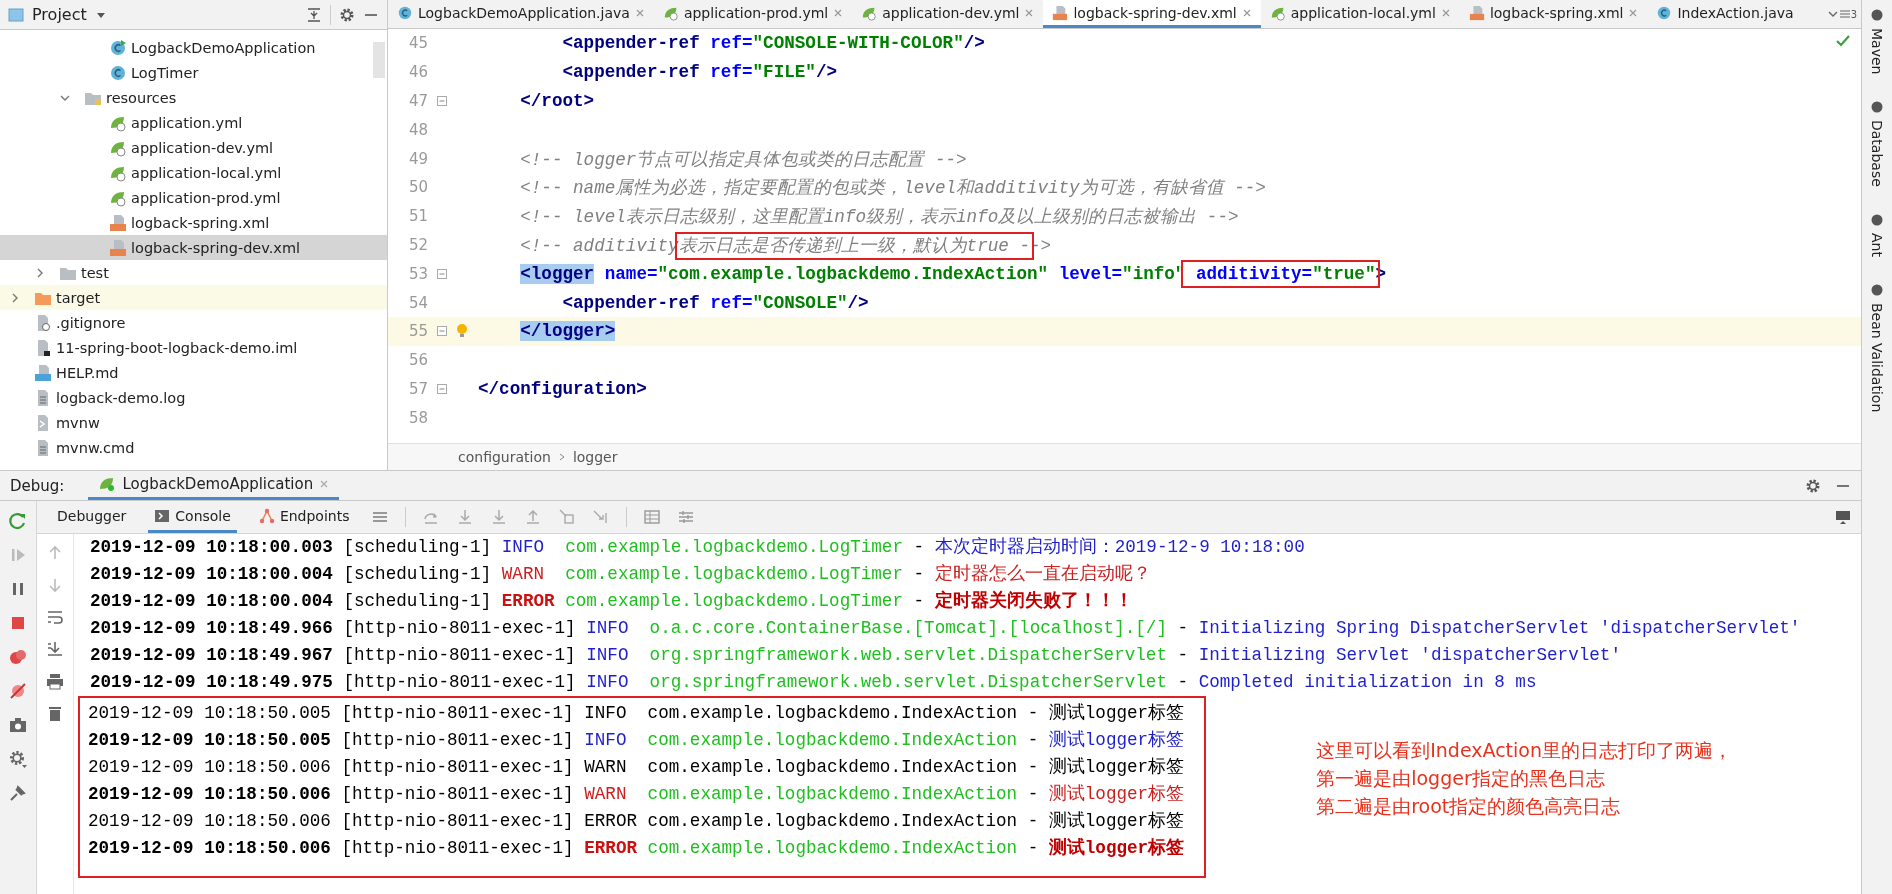  Describe the element at coordinates (948, 14) in the screenshot. I see `editor-tab: application-dev.yml` at that location.